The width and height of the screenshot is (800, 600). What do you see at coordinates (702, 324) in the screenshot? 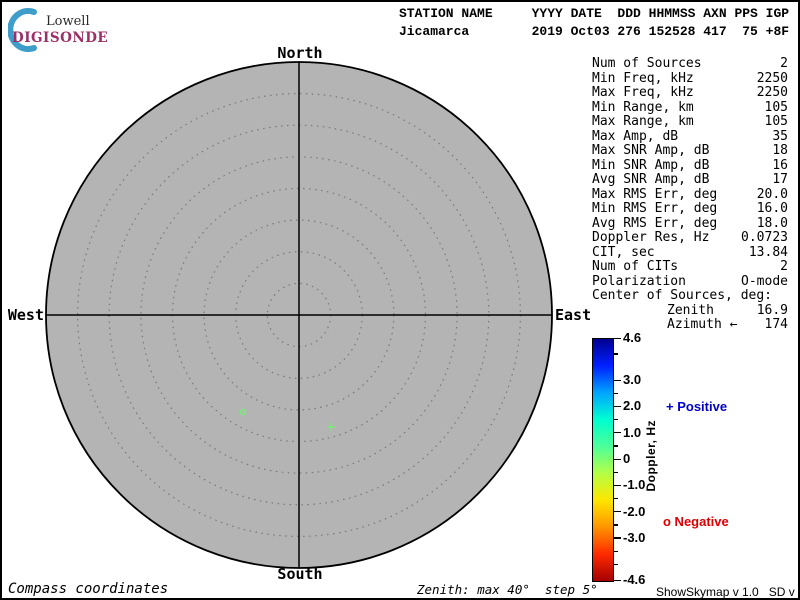
I see `stat-label: Azimuth ←` at bounding box center [702, 324].